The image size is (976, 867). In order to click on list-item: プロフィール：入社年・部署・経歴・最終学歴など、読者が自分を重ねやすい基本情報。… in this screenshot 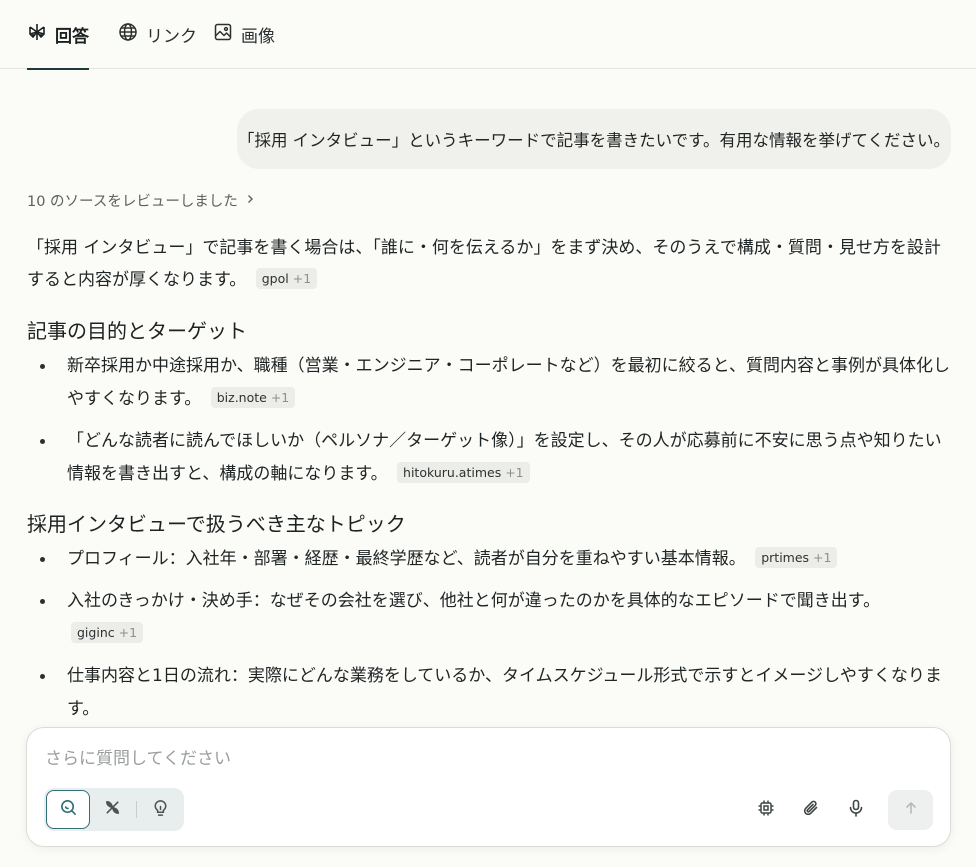, I will do `click(489, 559)`.